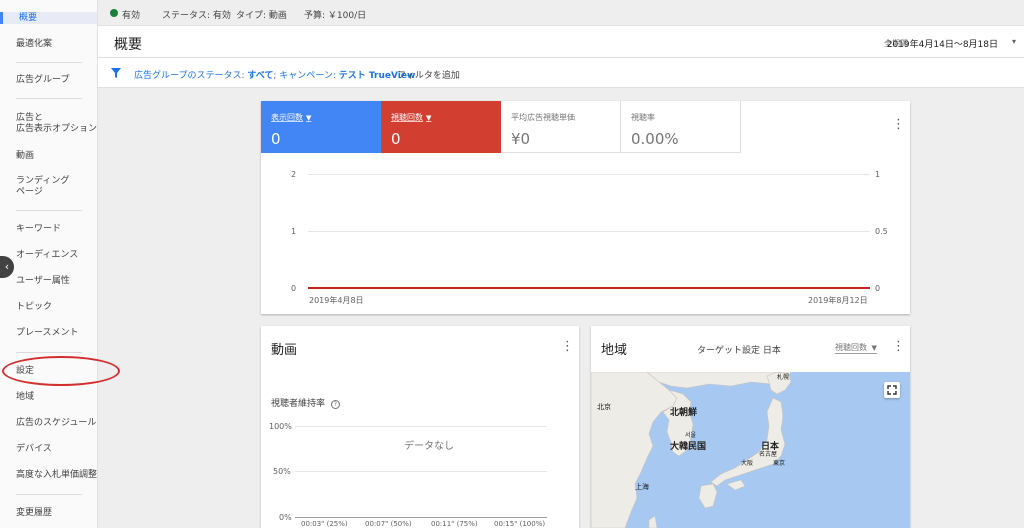 The height and width of the screenshot is (528, 1024). I want to click on active-filter-chip: 広告グループのステータス: すべて; キャンペーン: テスト TrueView, so click(274, 74).